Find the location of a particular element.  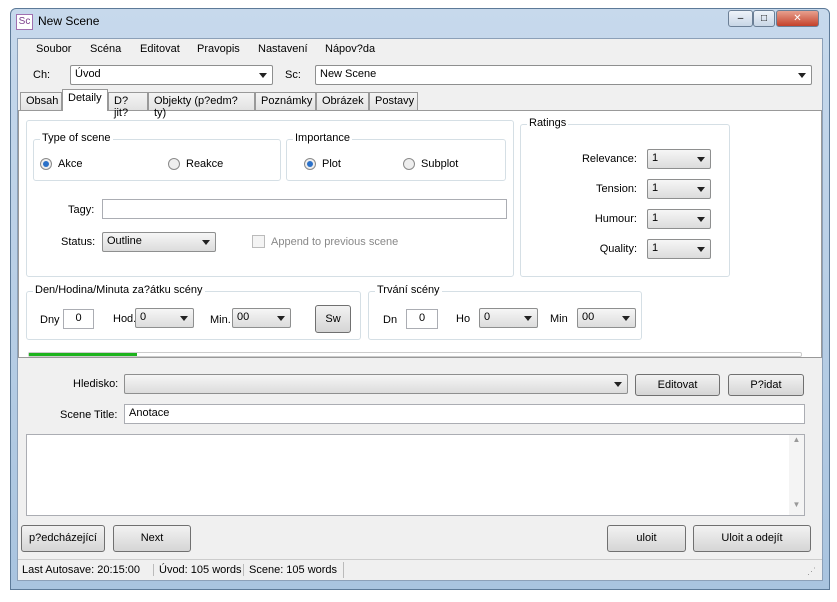

relevance-value: 1 is located at coordinates (655, 158).